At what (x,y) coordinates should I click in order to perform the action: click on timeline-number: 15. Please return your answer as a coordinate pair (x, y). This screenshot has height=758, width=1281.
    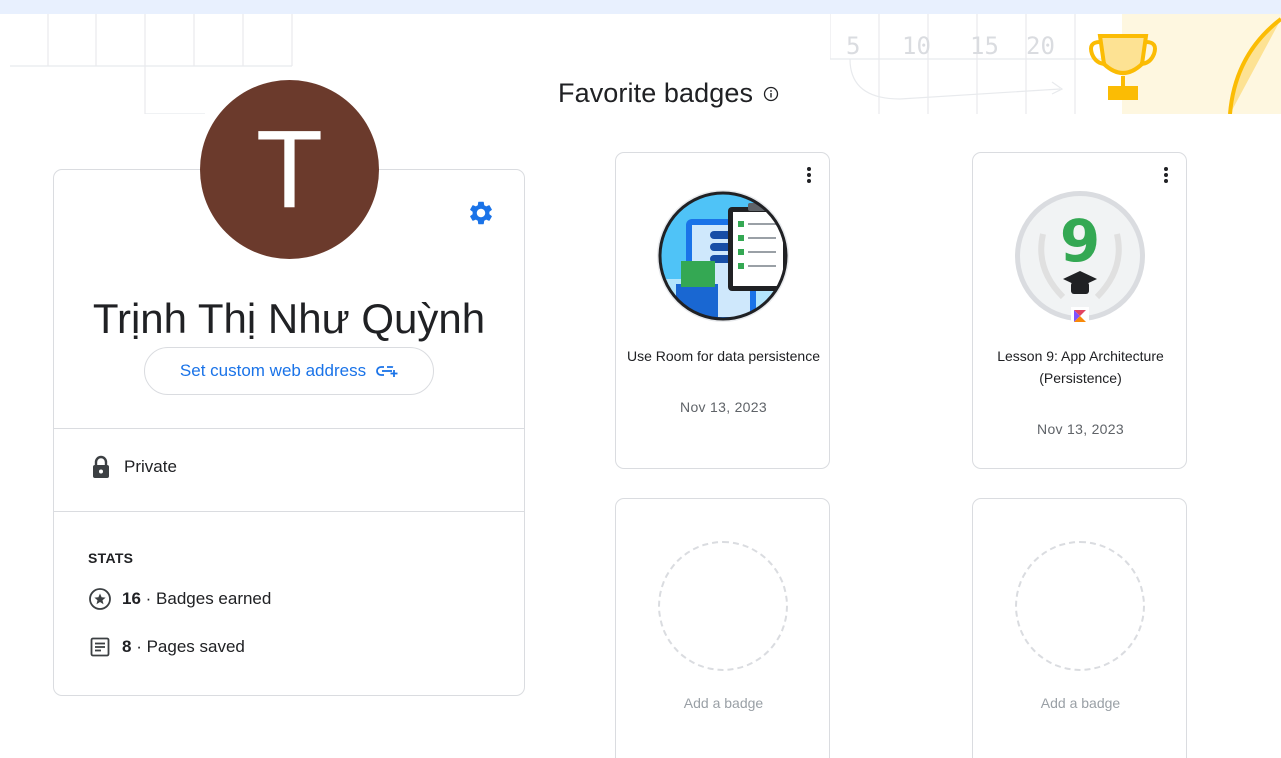
    Looking at the image, I should click on (984, 46).